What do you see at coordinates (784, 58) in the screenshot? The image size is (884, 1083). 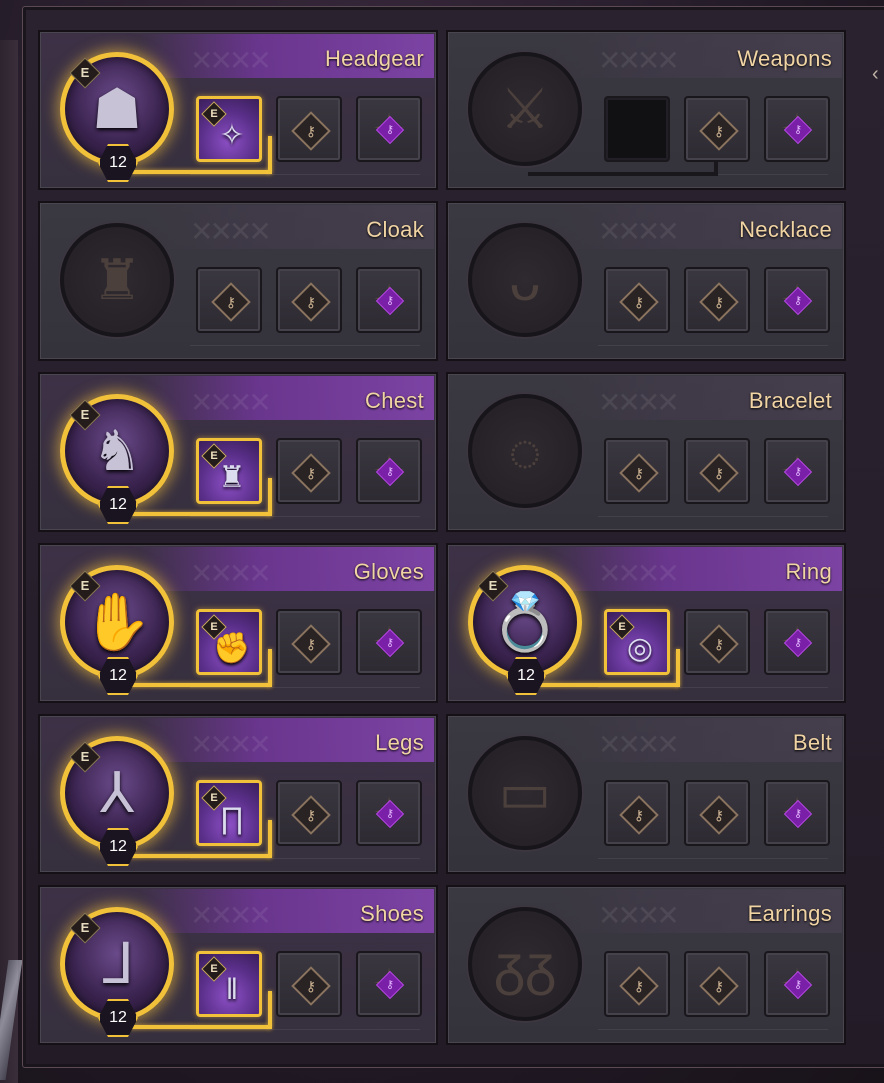 I see `slot-title: Weapons` at bounding box center [784, 58].